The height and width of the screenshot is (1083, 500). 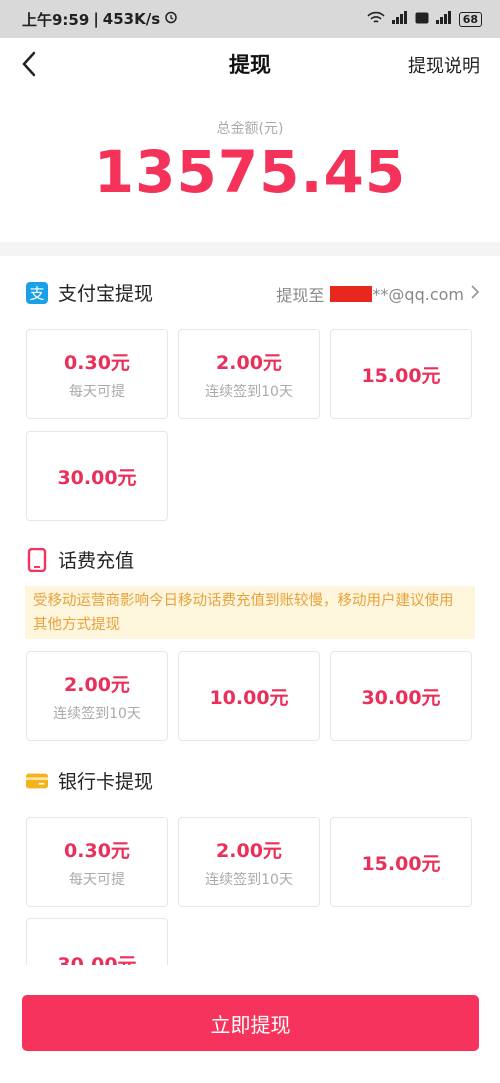 What do you see at coordinates (250, 19) in the screenshot?
I see `status-bar: 上午9:59 | 453K/s 68` at bounding box center [250, 19].